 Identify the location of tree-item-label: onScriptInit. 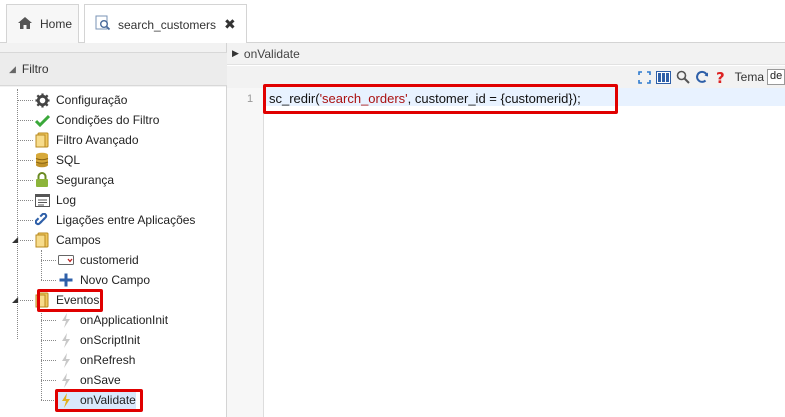
(110, 340).